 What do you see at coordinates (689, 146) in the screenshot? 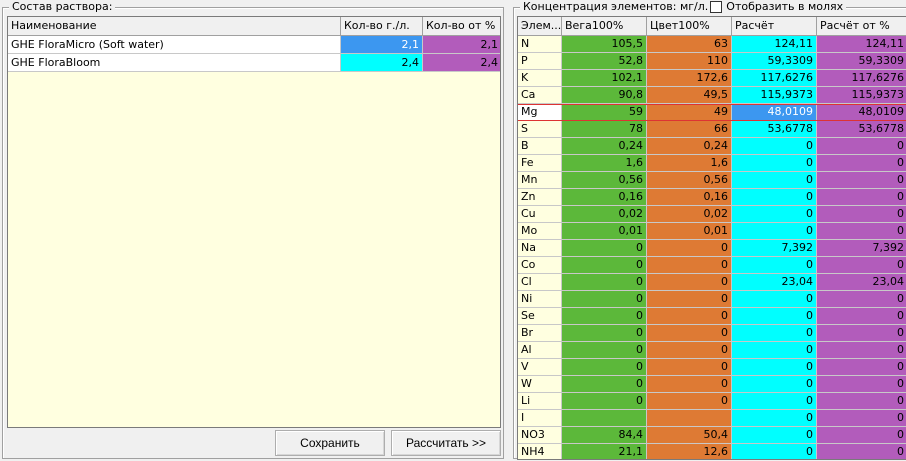
I see `element-b-cell: 0,24` at bounding box center [689, 146].